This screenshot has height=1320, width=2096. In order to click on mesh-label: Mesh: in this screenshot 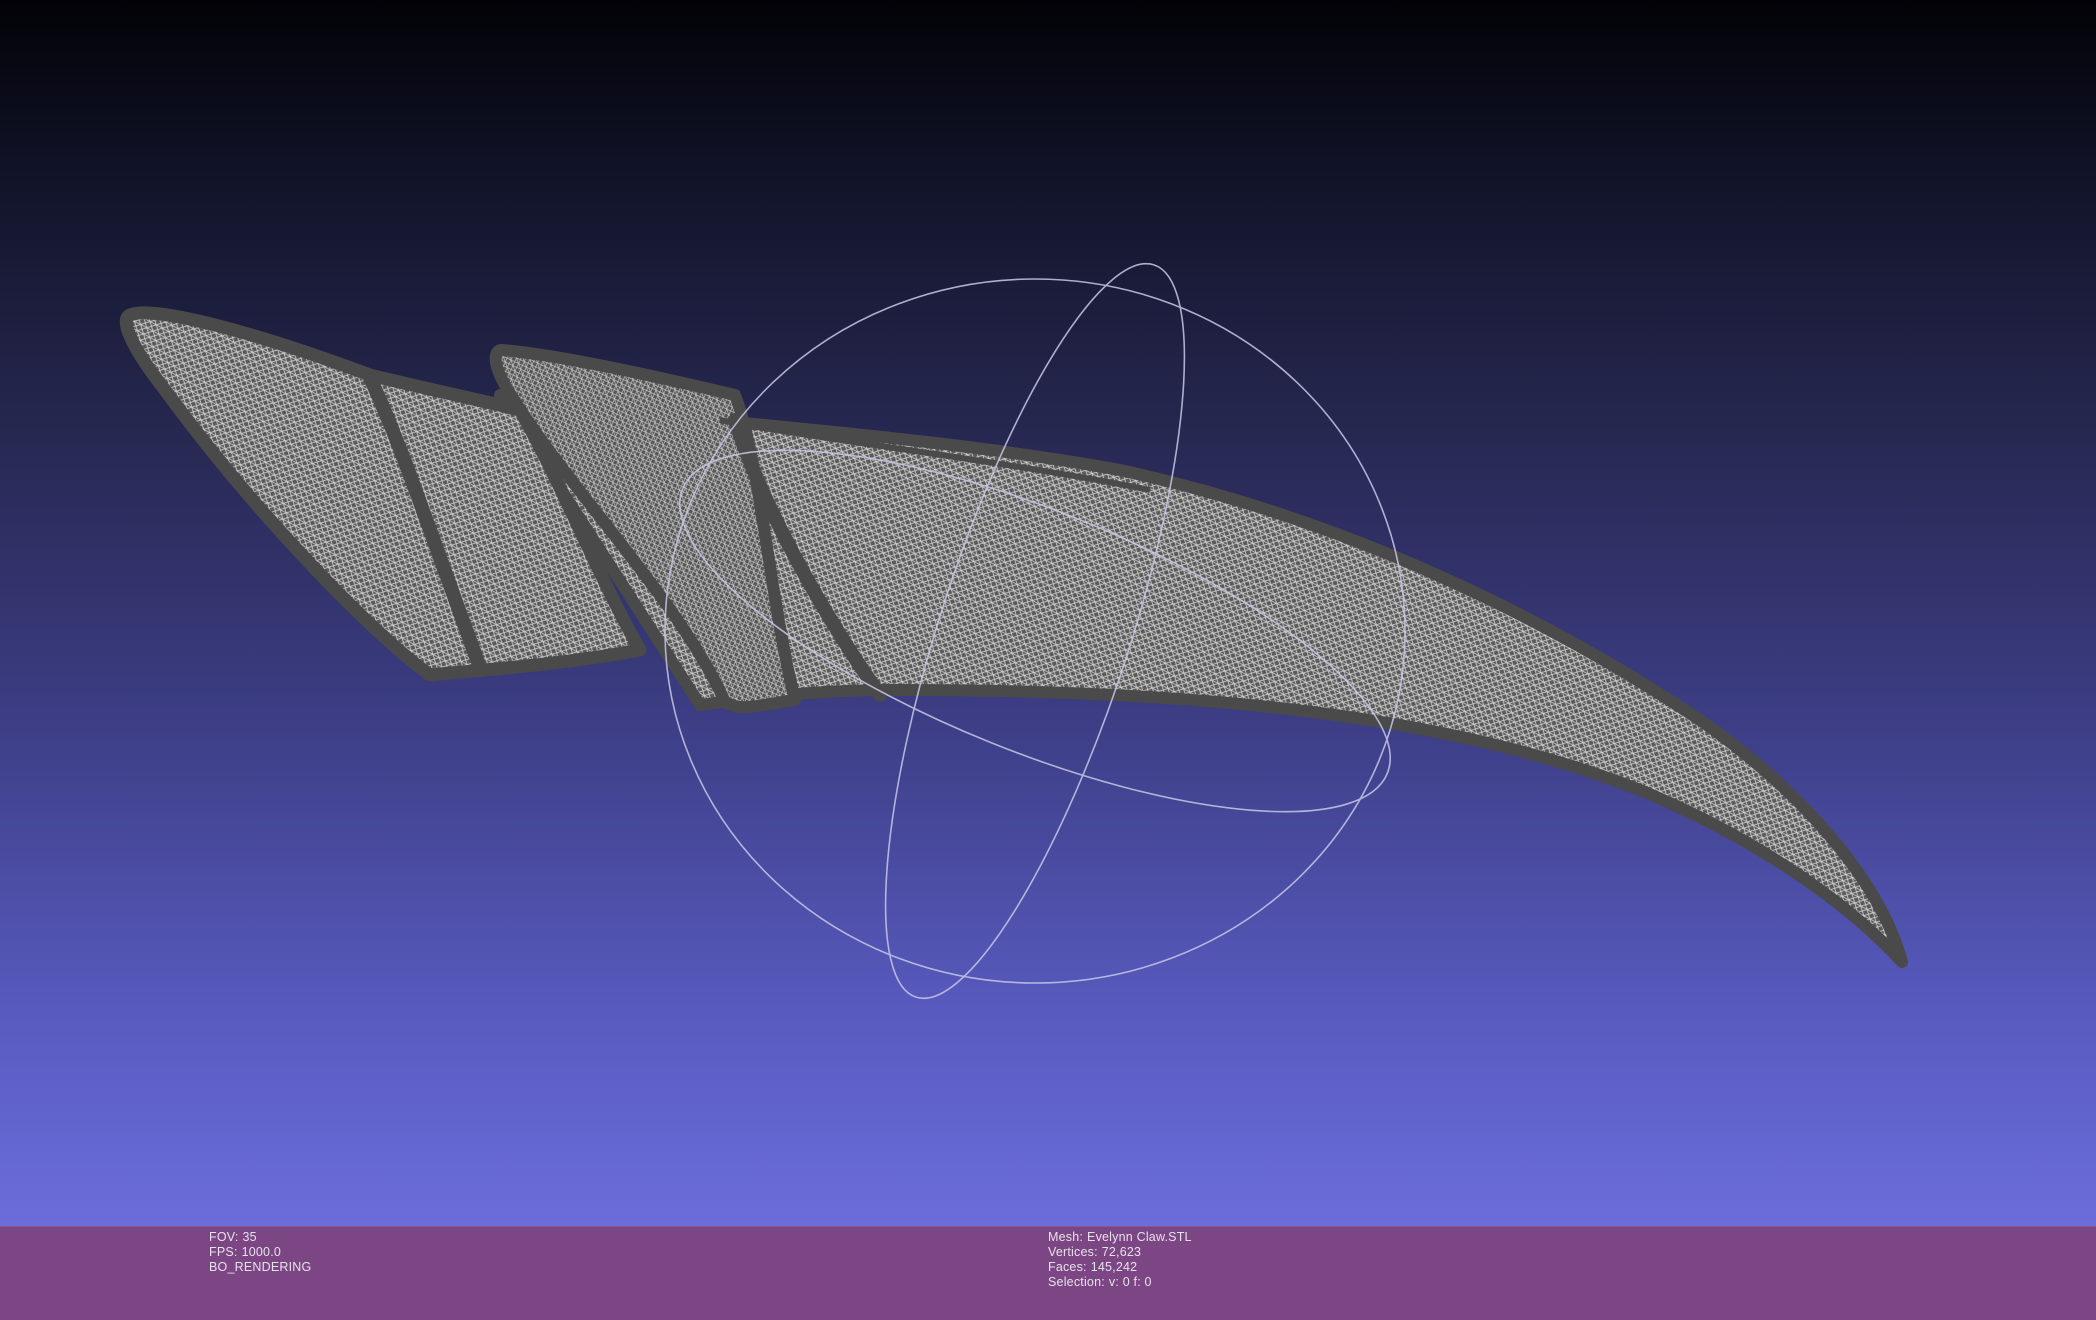, I will do `click(1066, 1237)`.